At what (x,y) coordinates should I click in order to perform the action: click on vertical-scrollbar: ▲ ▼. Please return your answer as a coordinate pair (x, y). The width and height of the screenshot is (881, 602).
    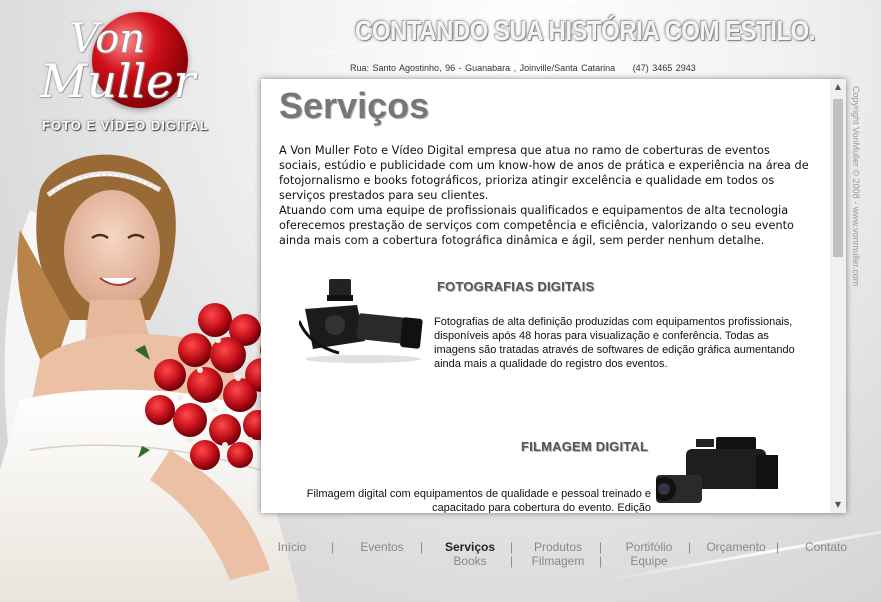
    Looking at the image, I should click on (838, 296).